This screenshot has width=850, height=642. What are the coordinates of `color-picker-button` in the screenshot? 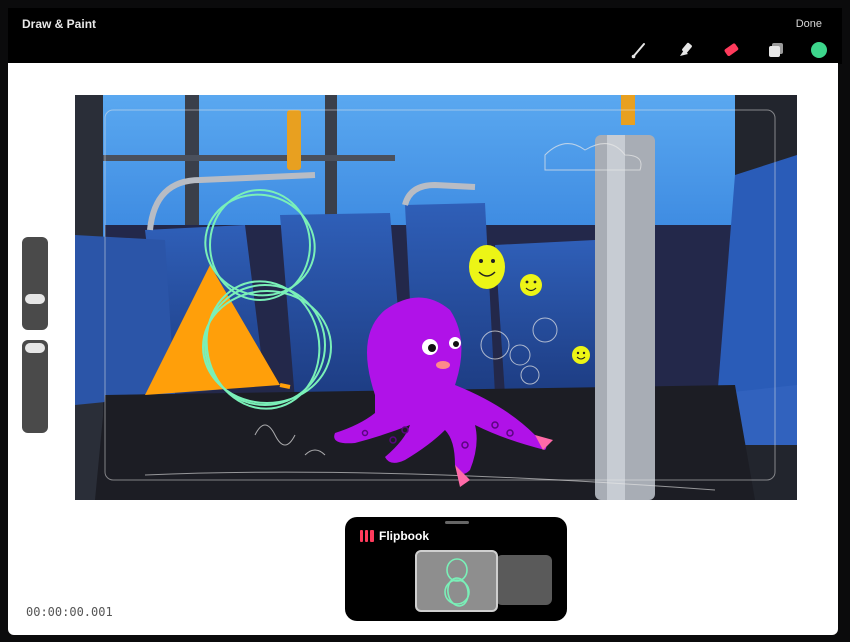 It's located at (819, 50).